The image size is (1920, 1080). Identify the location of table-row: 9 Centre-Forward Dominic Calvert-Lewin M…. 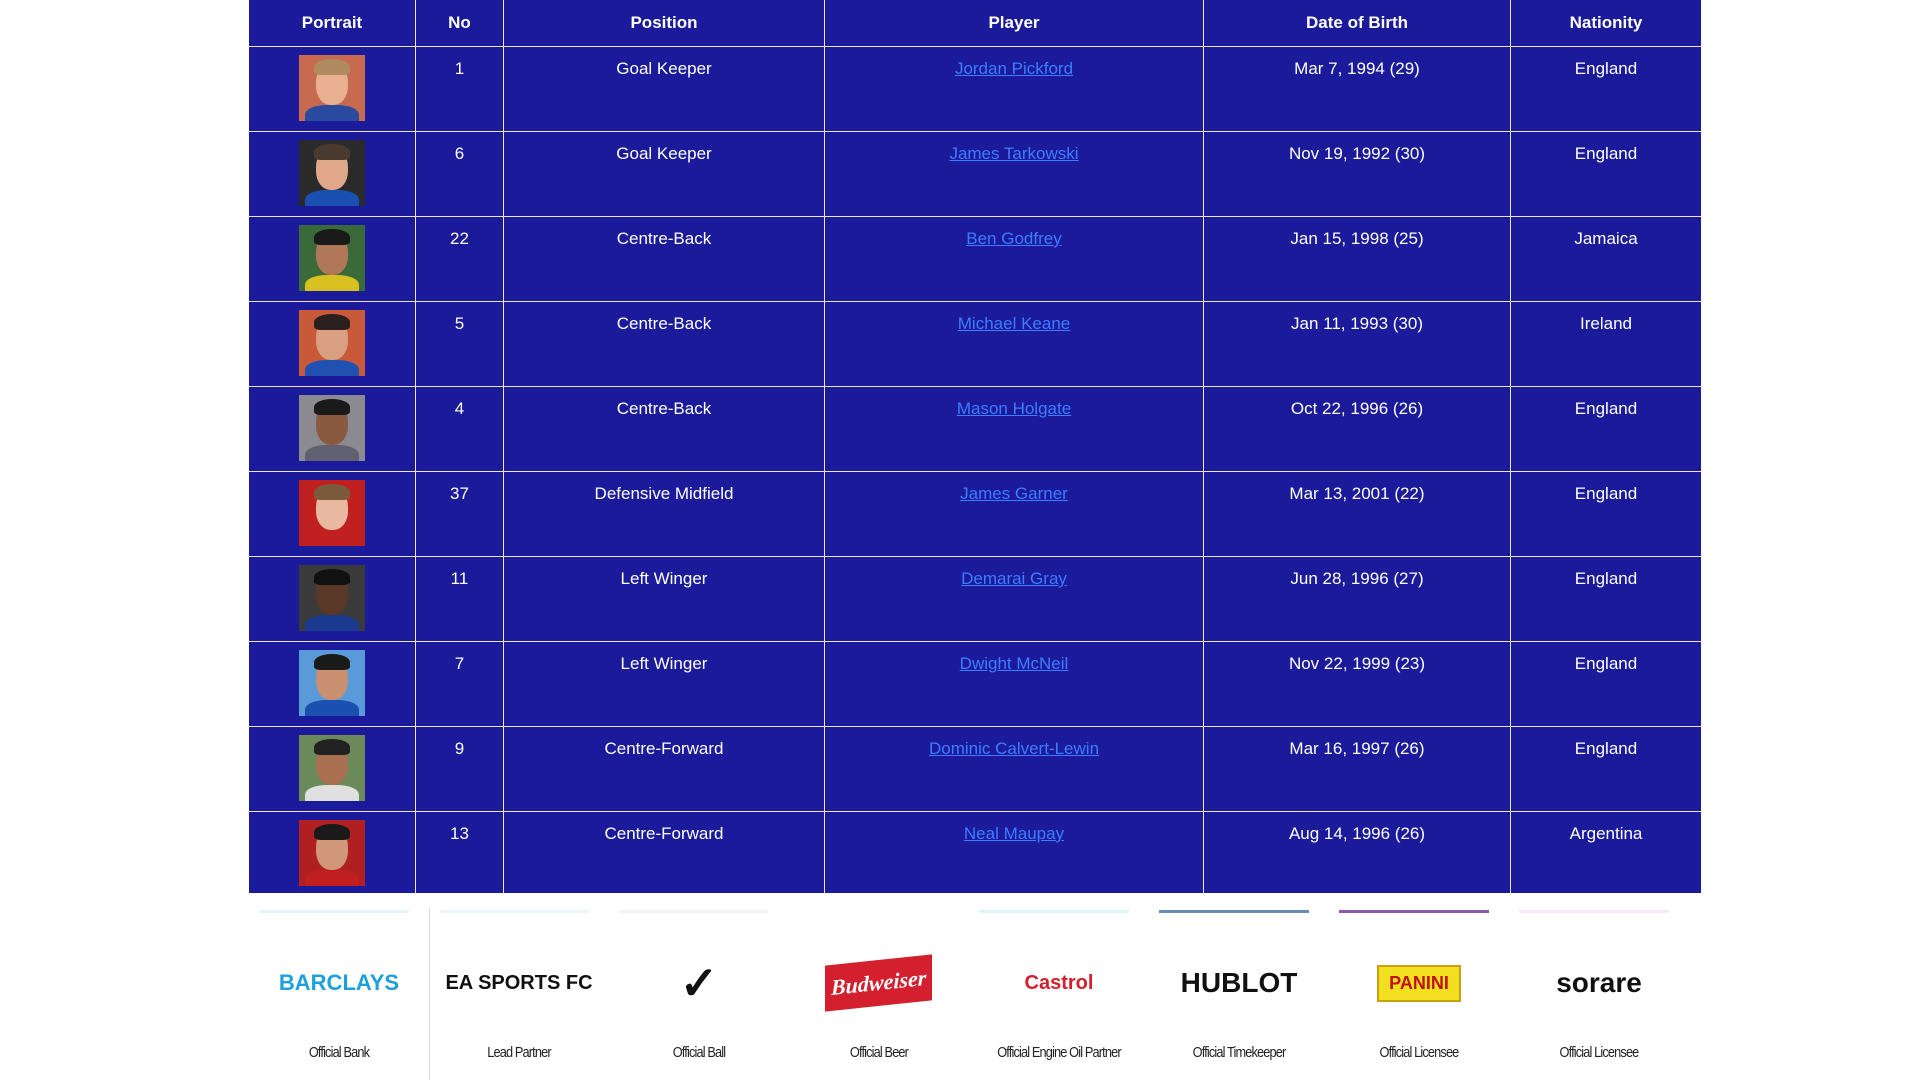
(975, 769).